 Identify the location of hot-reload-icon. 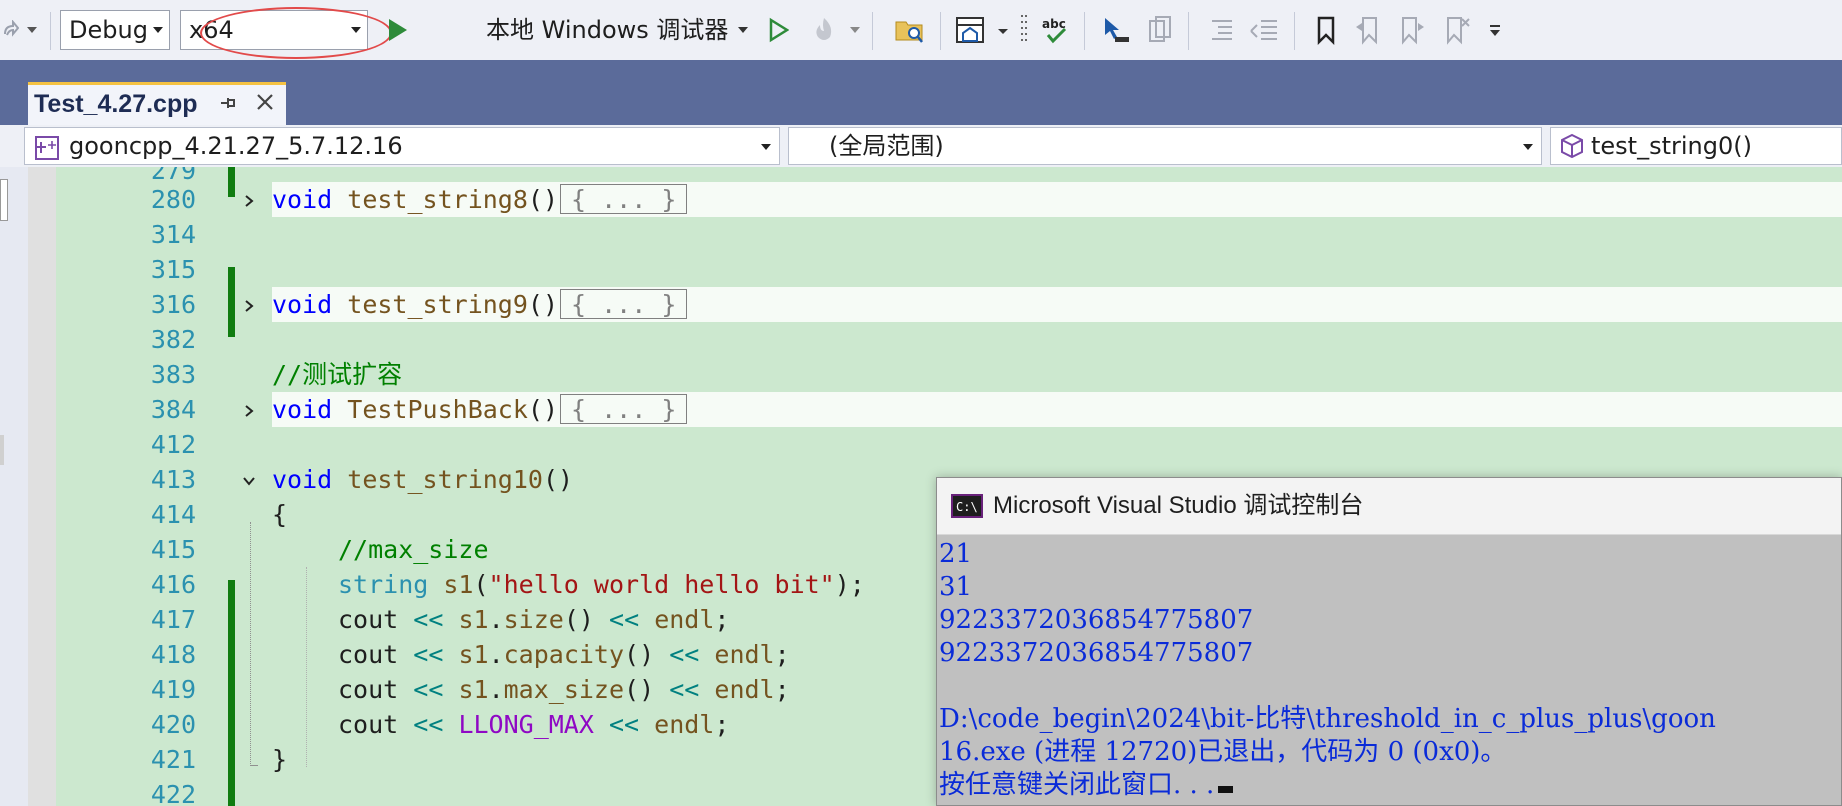
(824, 30).